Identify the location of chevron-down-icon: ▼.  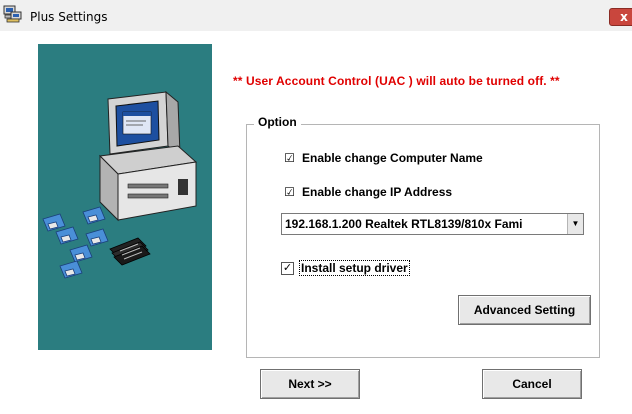
(575, 224).